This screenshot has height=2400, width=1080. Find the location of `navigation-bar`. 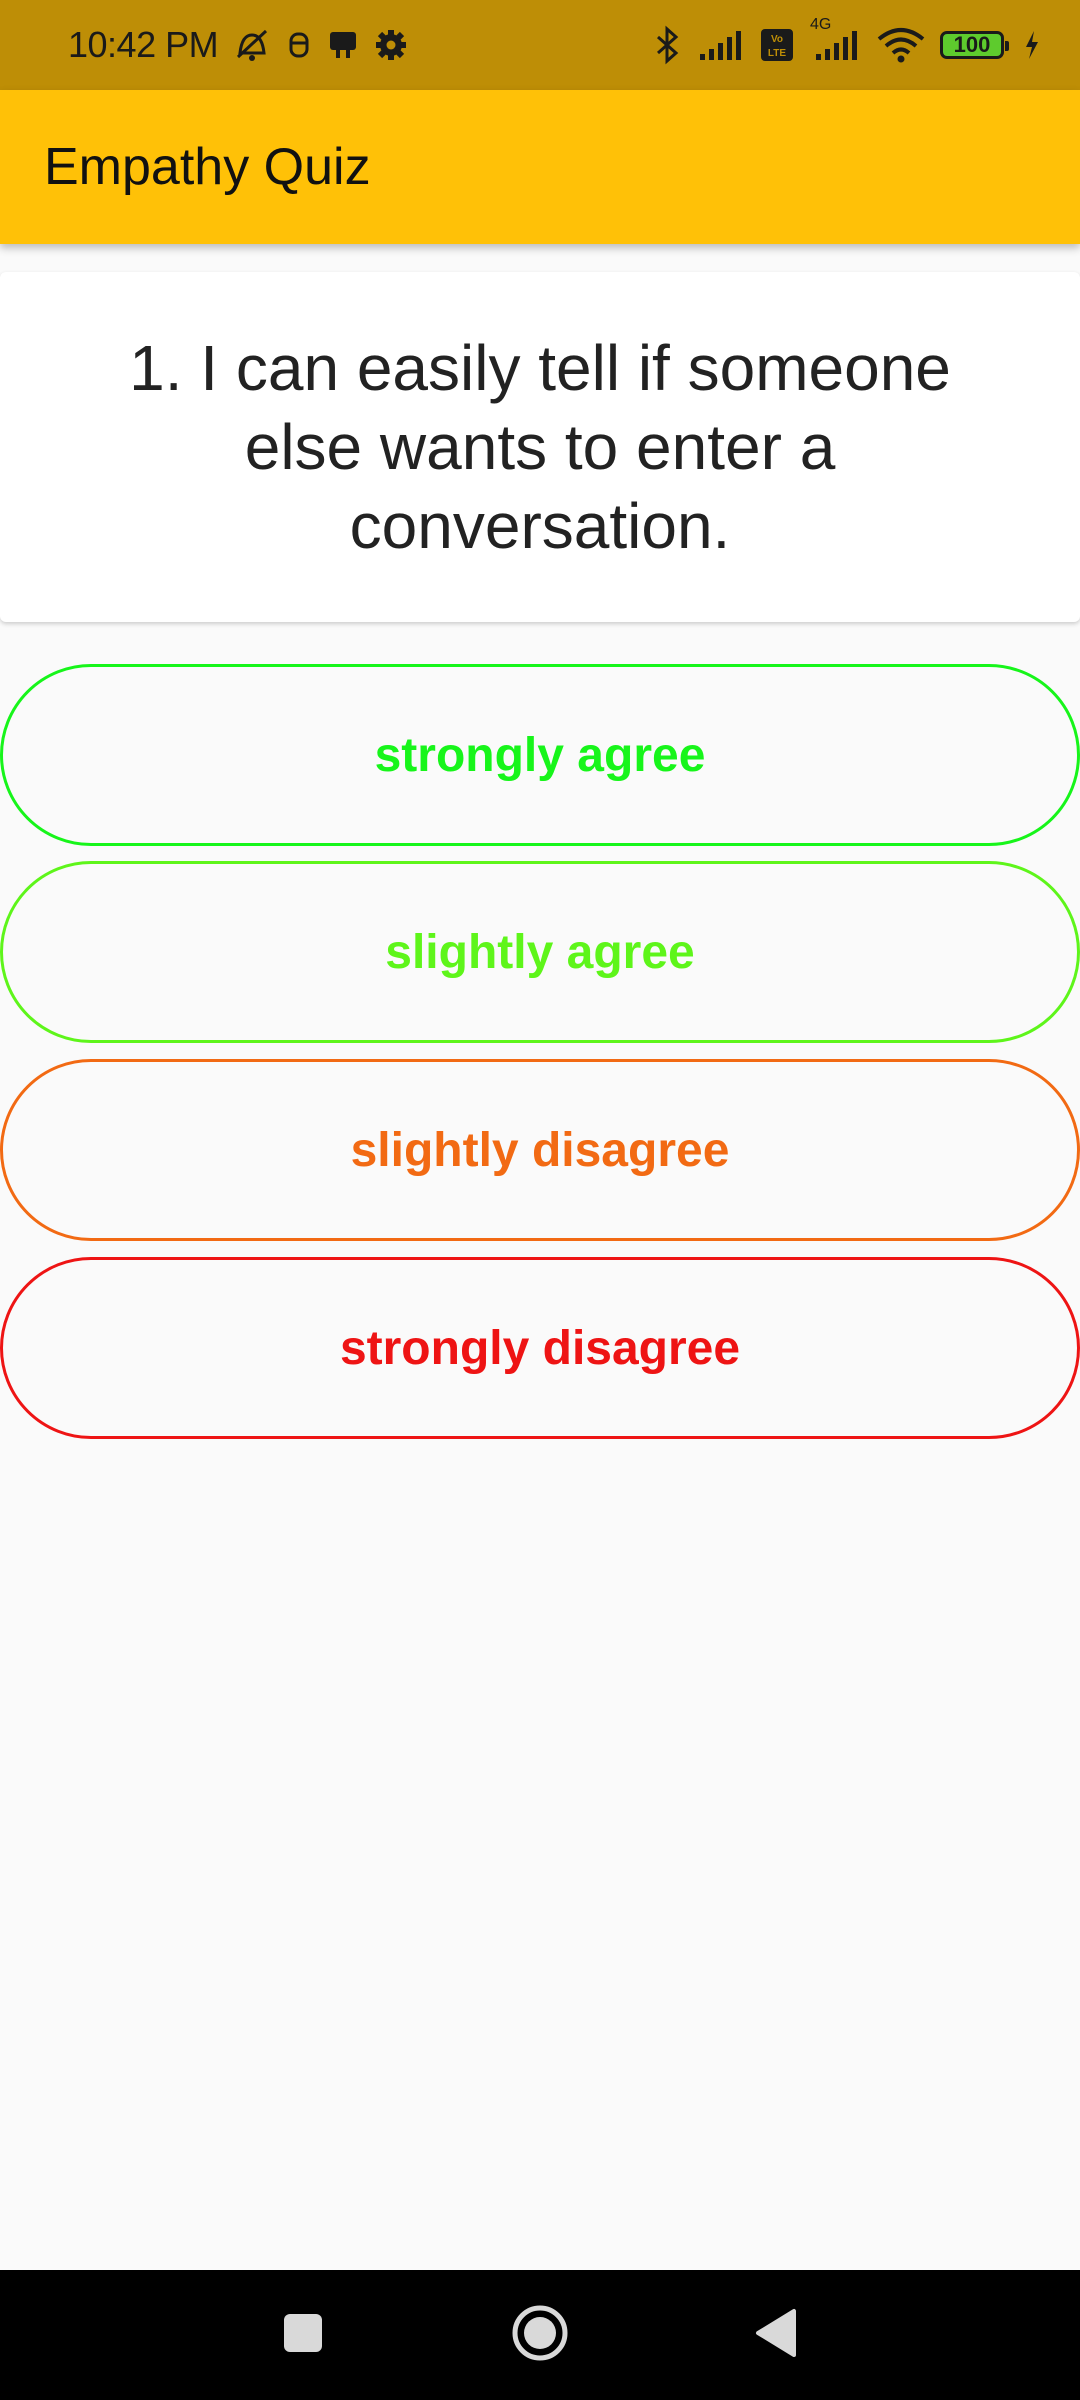

navigation-bar is located at coordinates (540, 2335).